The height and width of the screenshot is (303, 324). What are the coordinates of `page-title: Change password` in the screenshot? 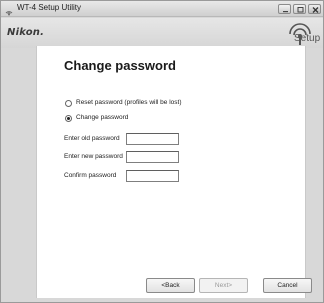 It's located at (120, 65).